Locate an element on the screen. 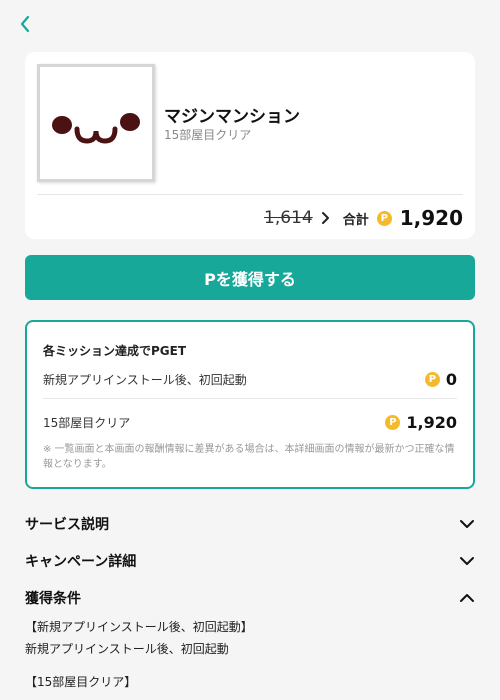 The image size is (500, 700). total-value: 1,920 is located at coordinates (431, 218).